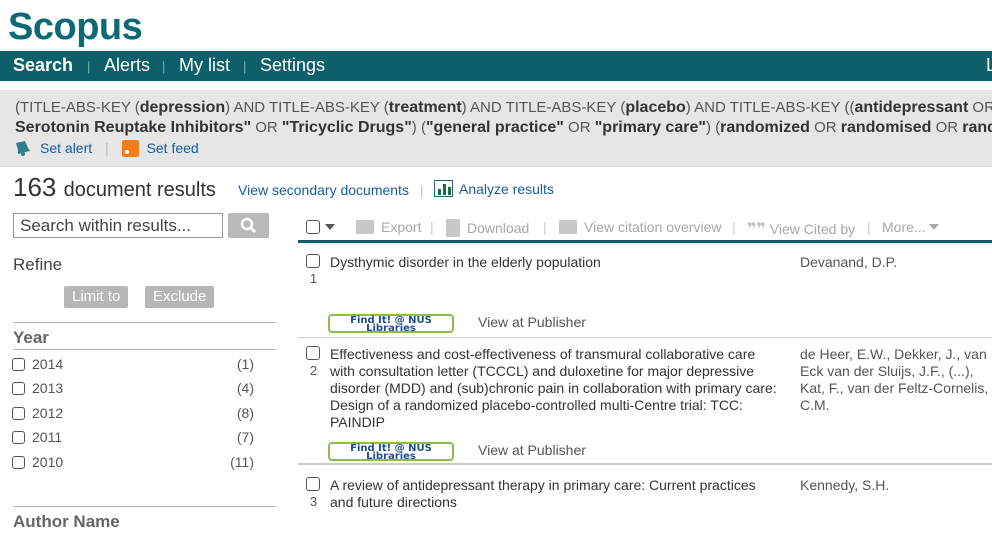  I want to click on query-term: "general practice", so click(494, 127).